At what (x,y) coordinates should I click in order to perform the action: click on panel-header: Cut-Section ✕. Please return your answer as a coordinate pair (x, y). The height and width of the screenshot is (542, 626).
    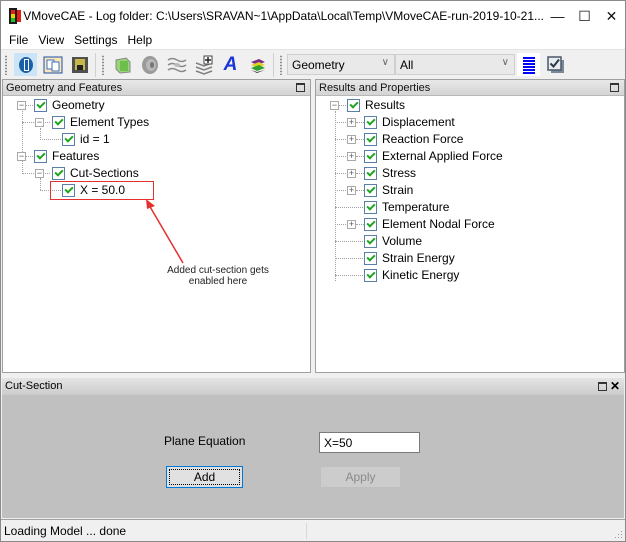
    Looking at the image, I should click on (313, 386).